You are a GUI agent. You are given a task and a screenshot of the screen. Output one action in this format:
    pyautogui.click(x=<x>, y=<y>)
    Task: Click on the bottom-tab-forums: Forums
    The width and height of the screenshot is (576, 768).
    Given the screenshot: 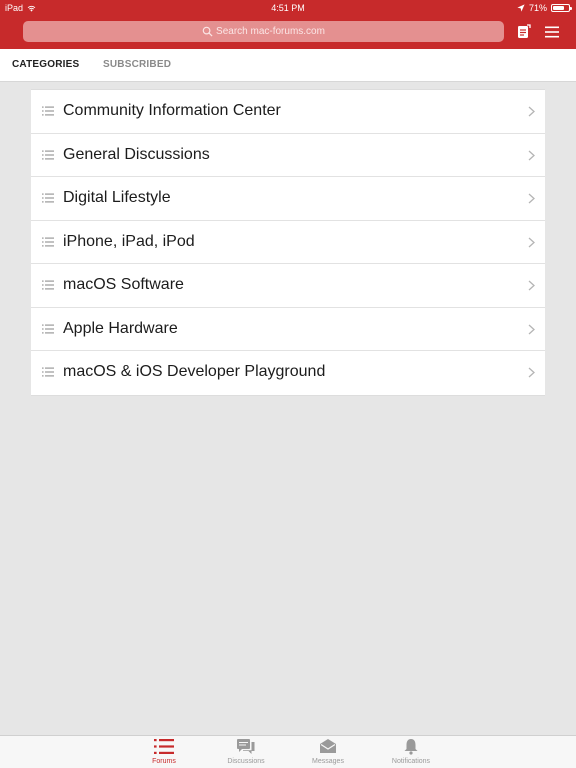 What is the action you would take?
    pyautogui.click(x=164, y=751)
    